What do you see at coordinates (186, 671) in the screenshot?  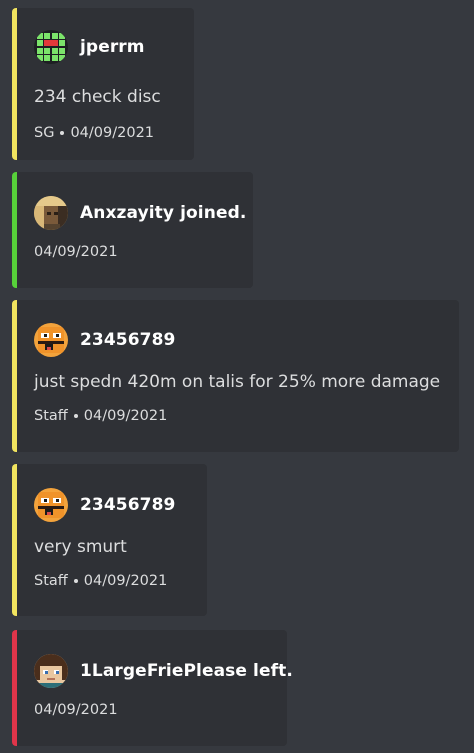 I see `author-name: 1LargeFriePlease left.` at bounding box center [186, 671].